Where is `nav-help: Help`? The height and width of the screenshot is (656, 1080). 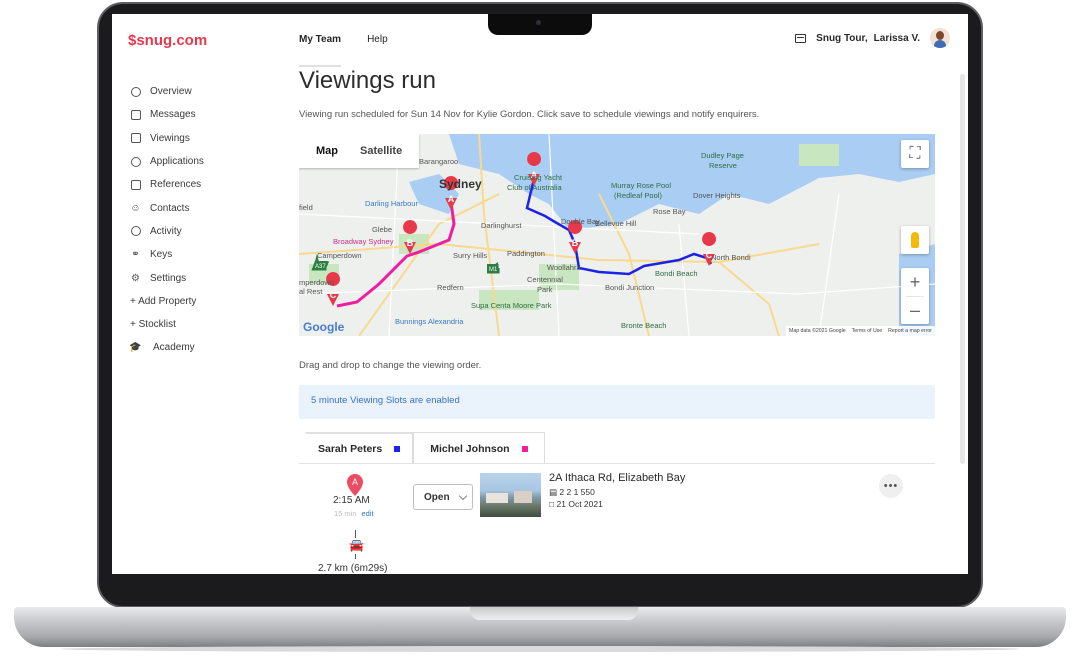 nav-help: Help is located at coordinates (377, 39).